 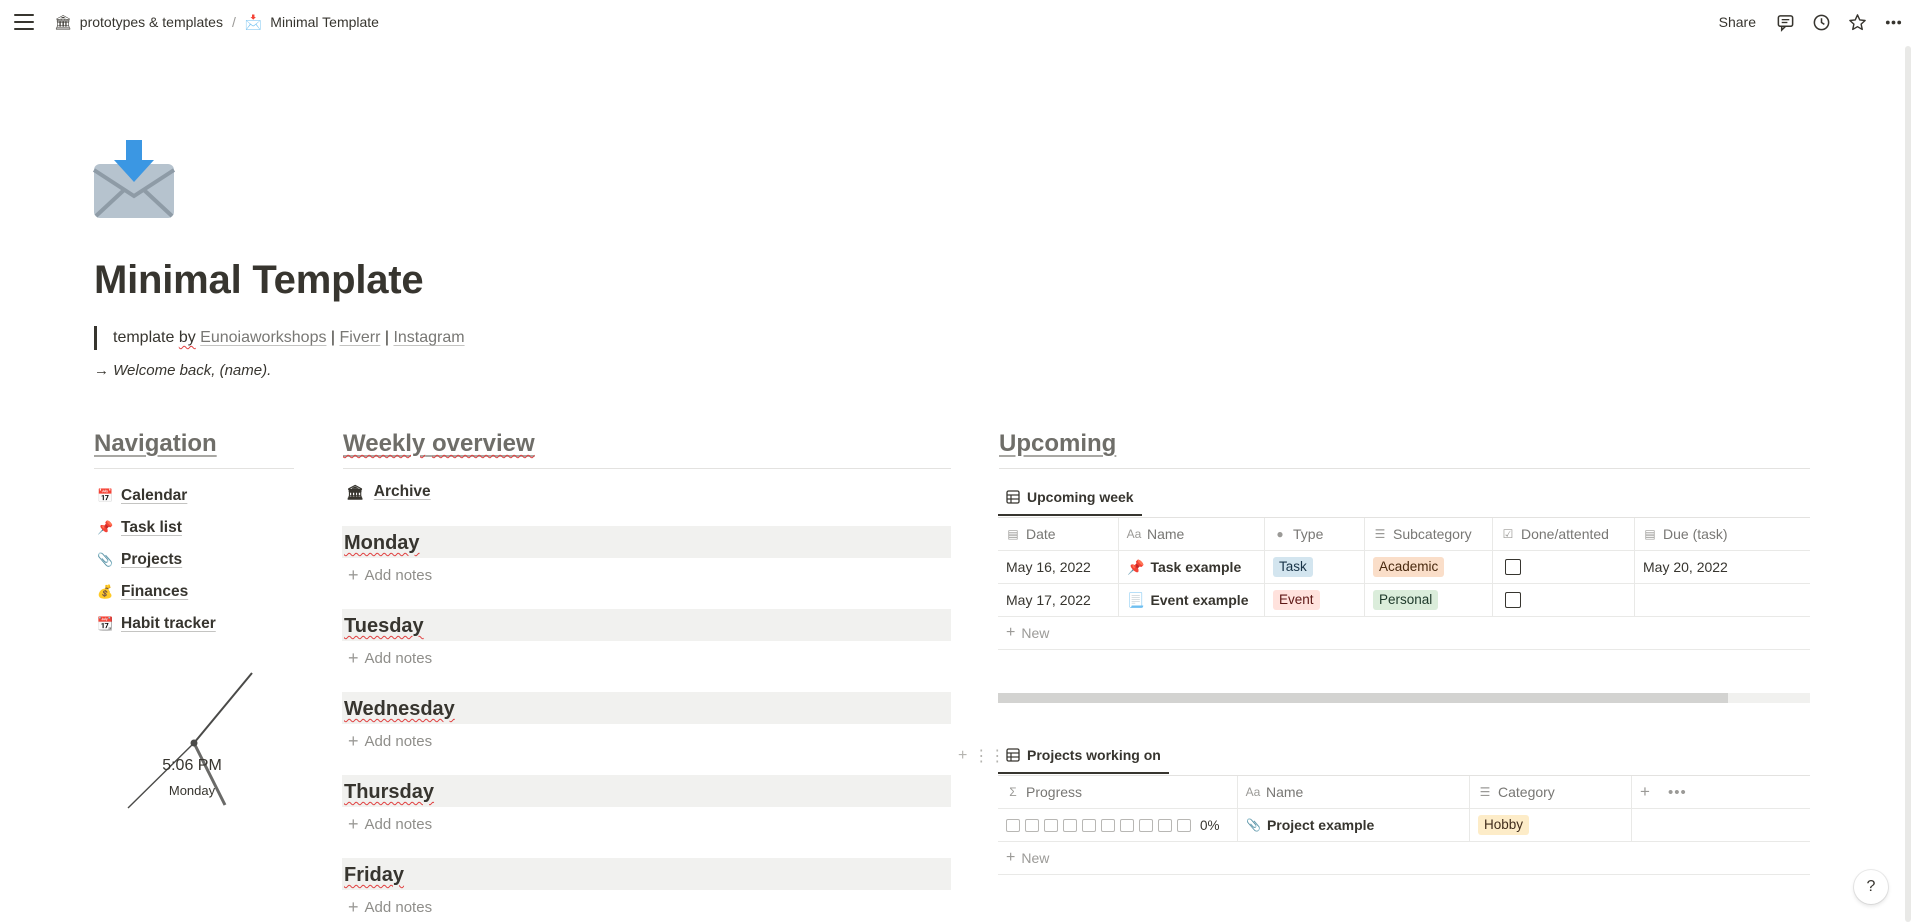 I want to click on column-header-done: ☑ Done/attented, so click(x=1564, y=534).